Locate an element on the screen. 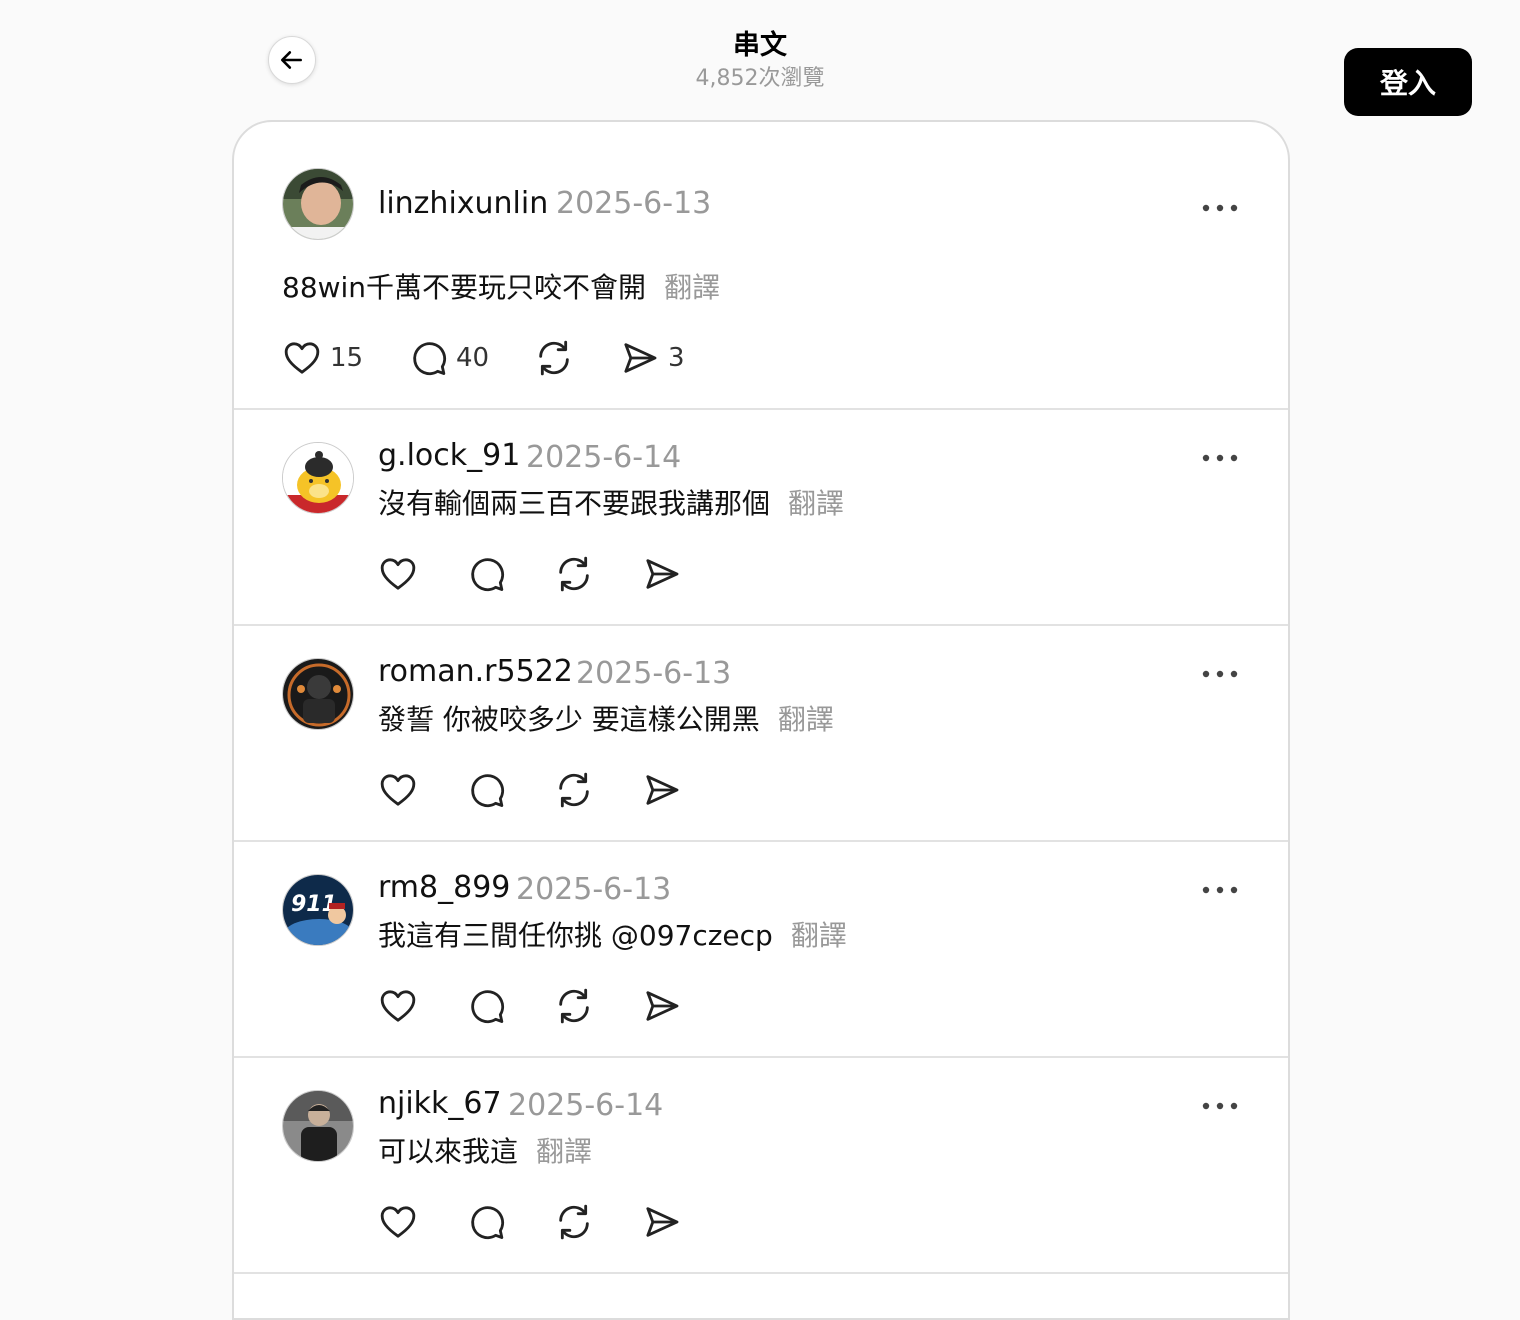 This screenshot has width=1520, height=1320. view-count: 4,852次瀏覽 is located at coordinates (760, 78).